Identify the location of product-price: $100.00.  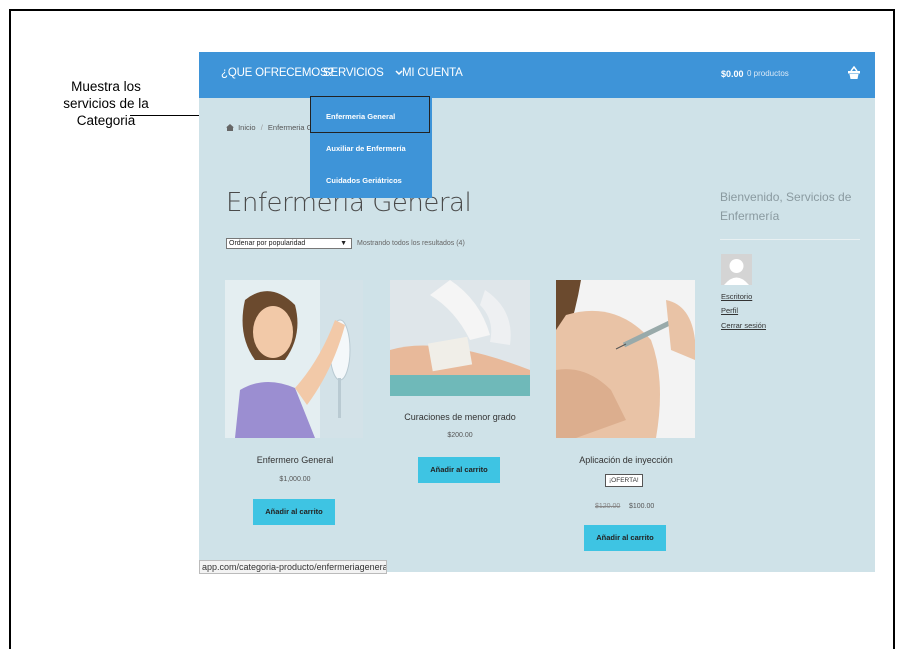
(642, 506).